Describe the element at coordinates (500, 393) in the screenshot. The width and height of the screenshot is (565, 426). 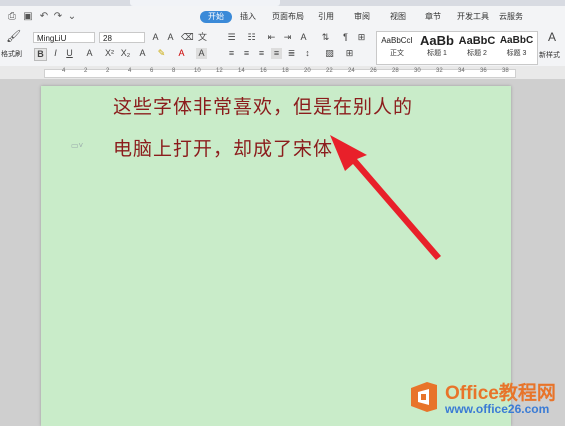
I see `watermark-brand: Office教程网` at that location.